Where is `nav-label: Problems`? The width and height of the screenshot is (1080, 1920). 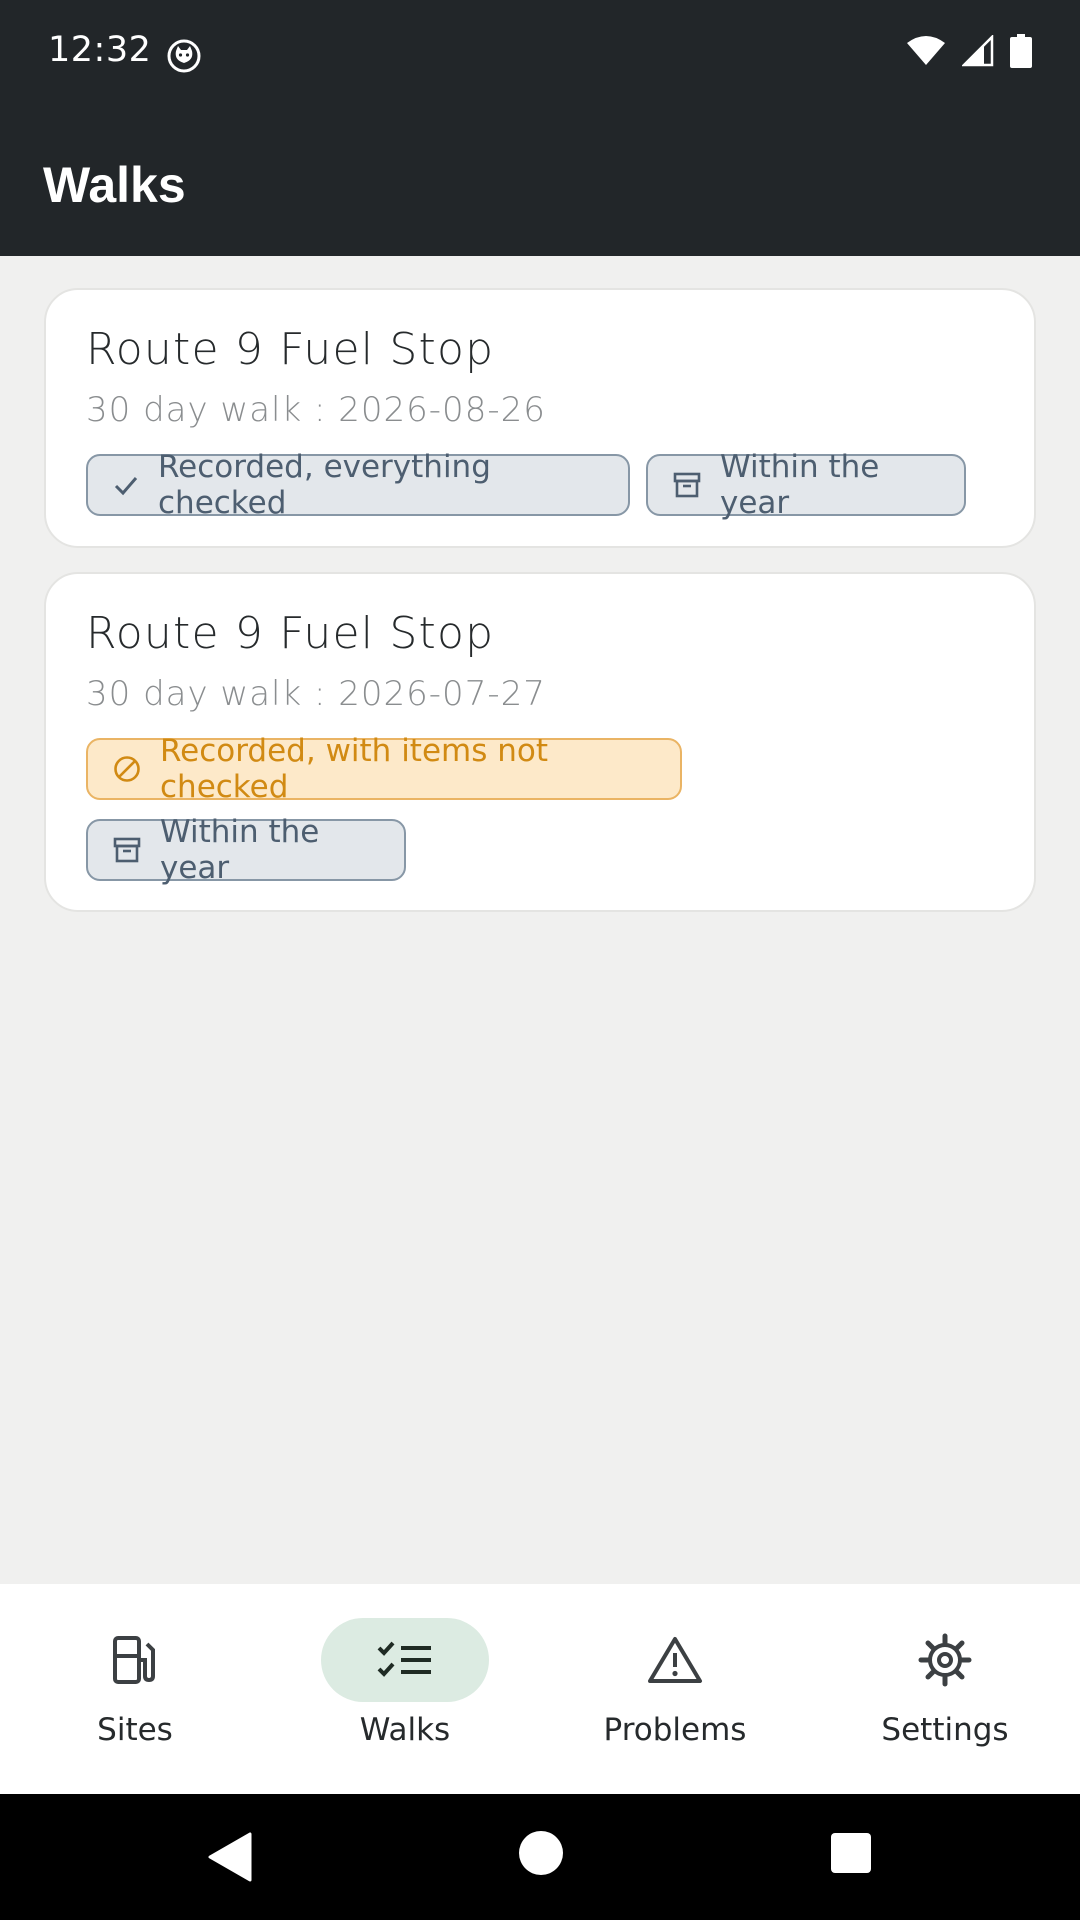
nav-label: Problems is located at coordinates (675, 1730).